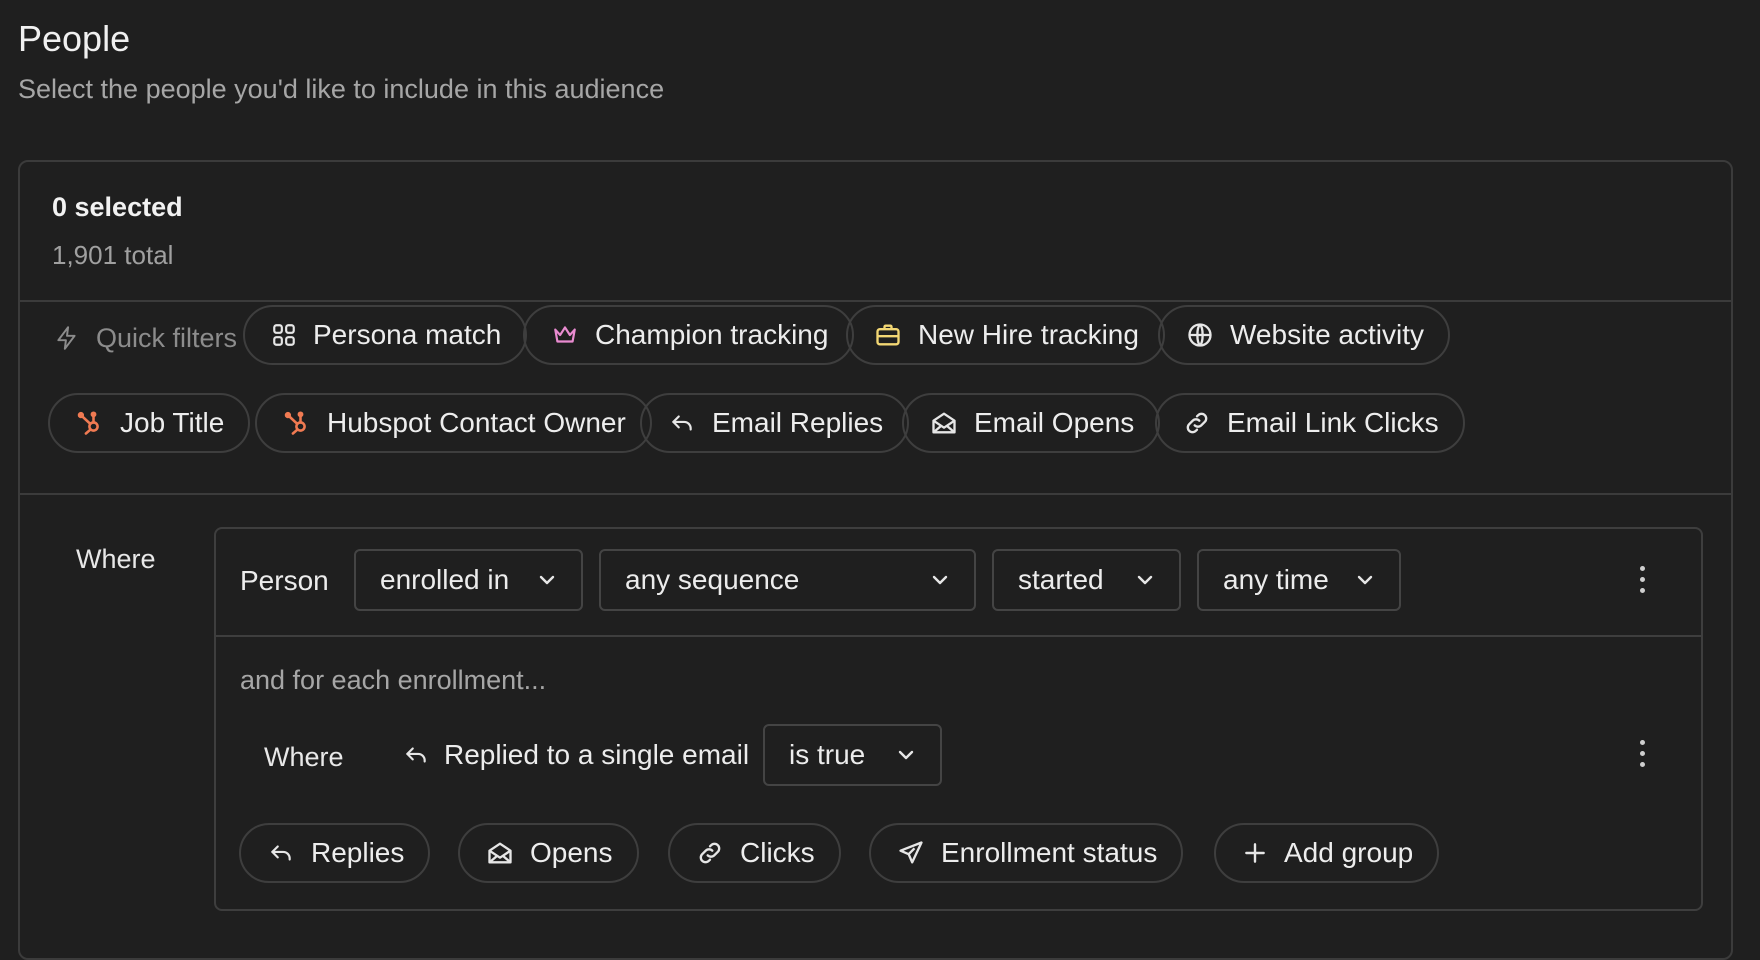 The width and height of the screenshot is (1760, 960). What do you see at coordinates (911, 852) in the screenshot?
I see `send-icon` at bounding box center [911, 852].